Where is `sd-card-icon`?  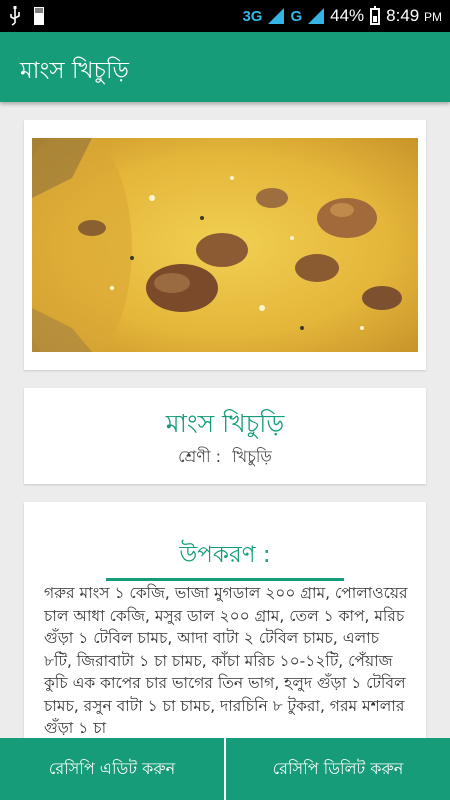
sd-card-icon is located at coordinates (39, 16).